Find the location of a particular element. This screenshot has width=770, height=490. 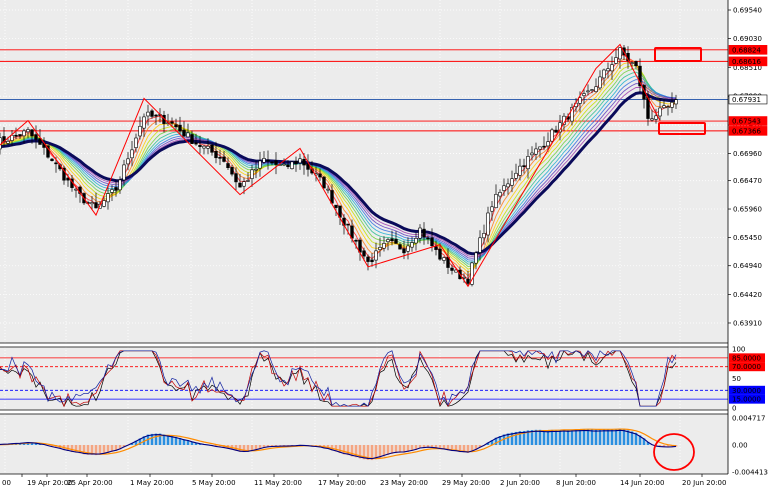

y-tick-label: 0.66960 is located at coordinates (747, 154).